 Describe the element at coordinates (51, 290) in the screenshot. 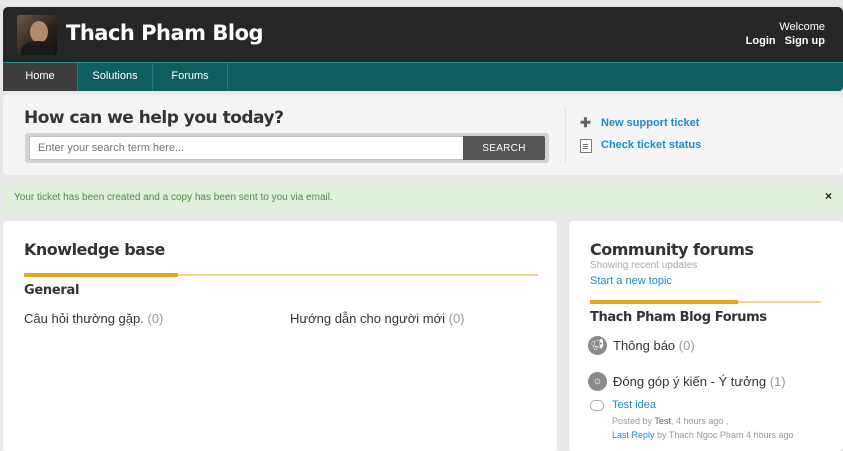

I see `kb-section-general: General` at that location.